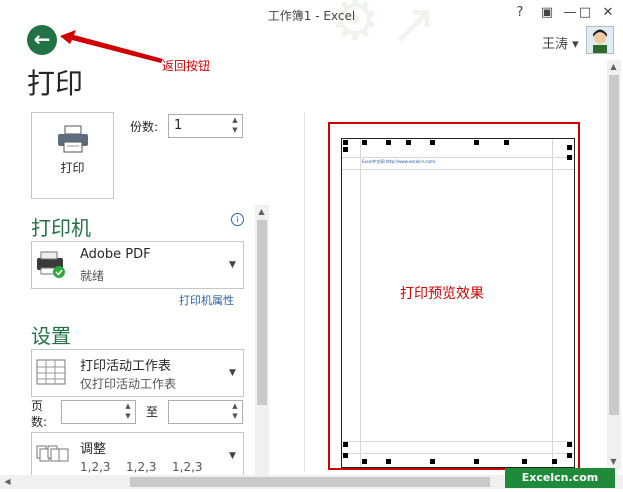 Image resolution: width=623 pixels, height=492 pixels. I want to click on title-bar: ⚙ ↗ 工作簿1 - Excel ? ▣ — □ ✕, so click(311, 28).